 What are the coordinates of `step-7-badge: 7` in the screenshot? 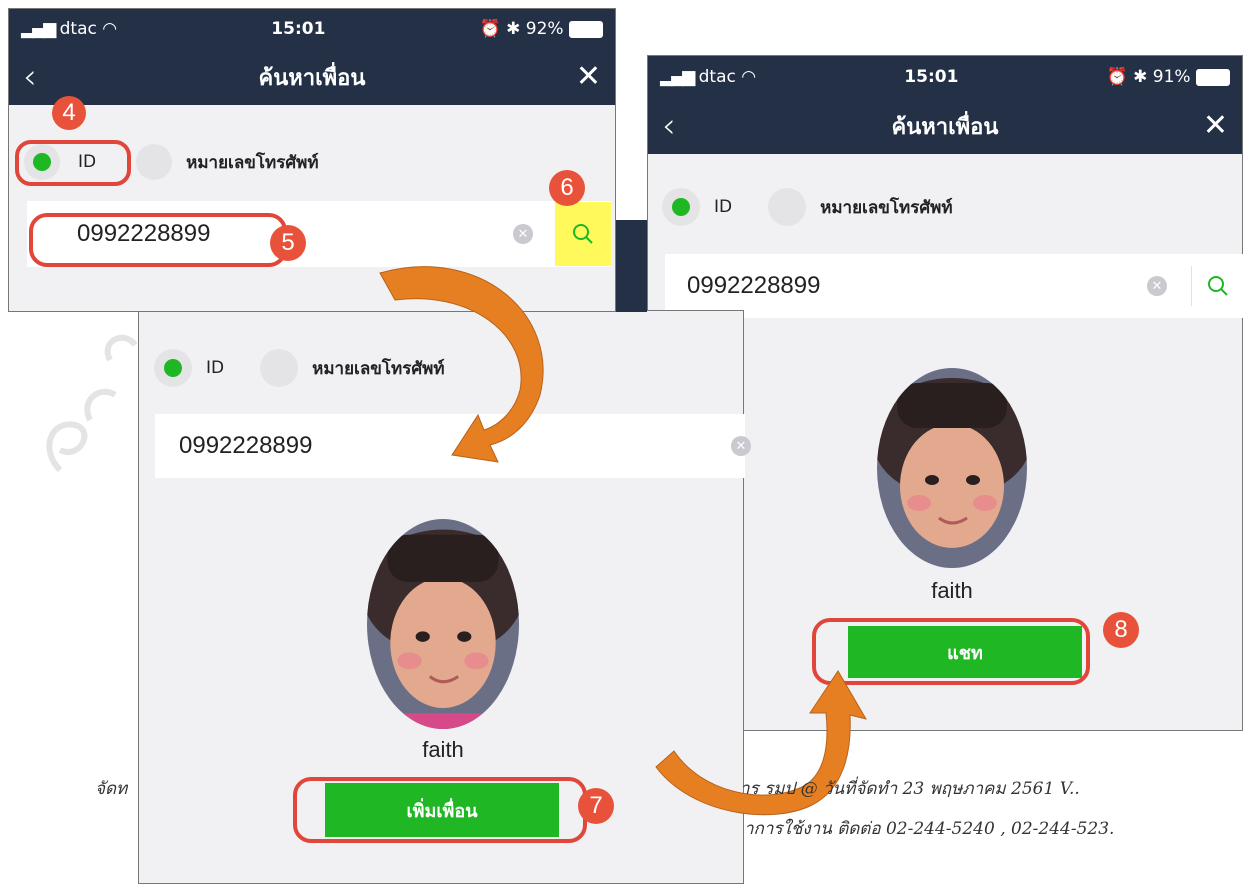 It's located at (596, 806).